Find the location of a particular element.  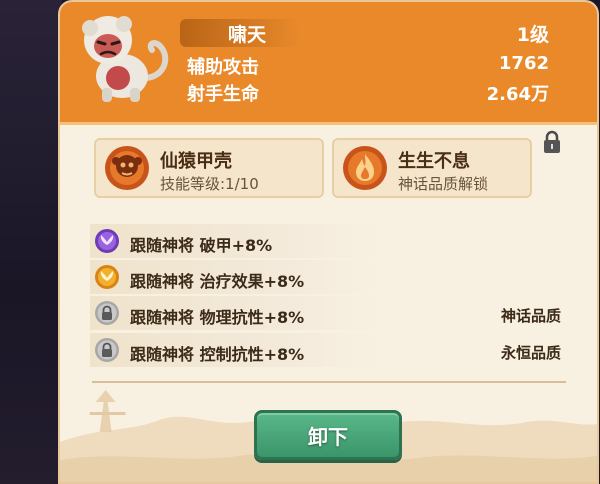

skill-card-endless-life: 生生不息 神话品质解锁 is located at coordinates (432, 168).